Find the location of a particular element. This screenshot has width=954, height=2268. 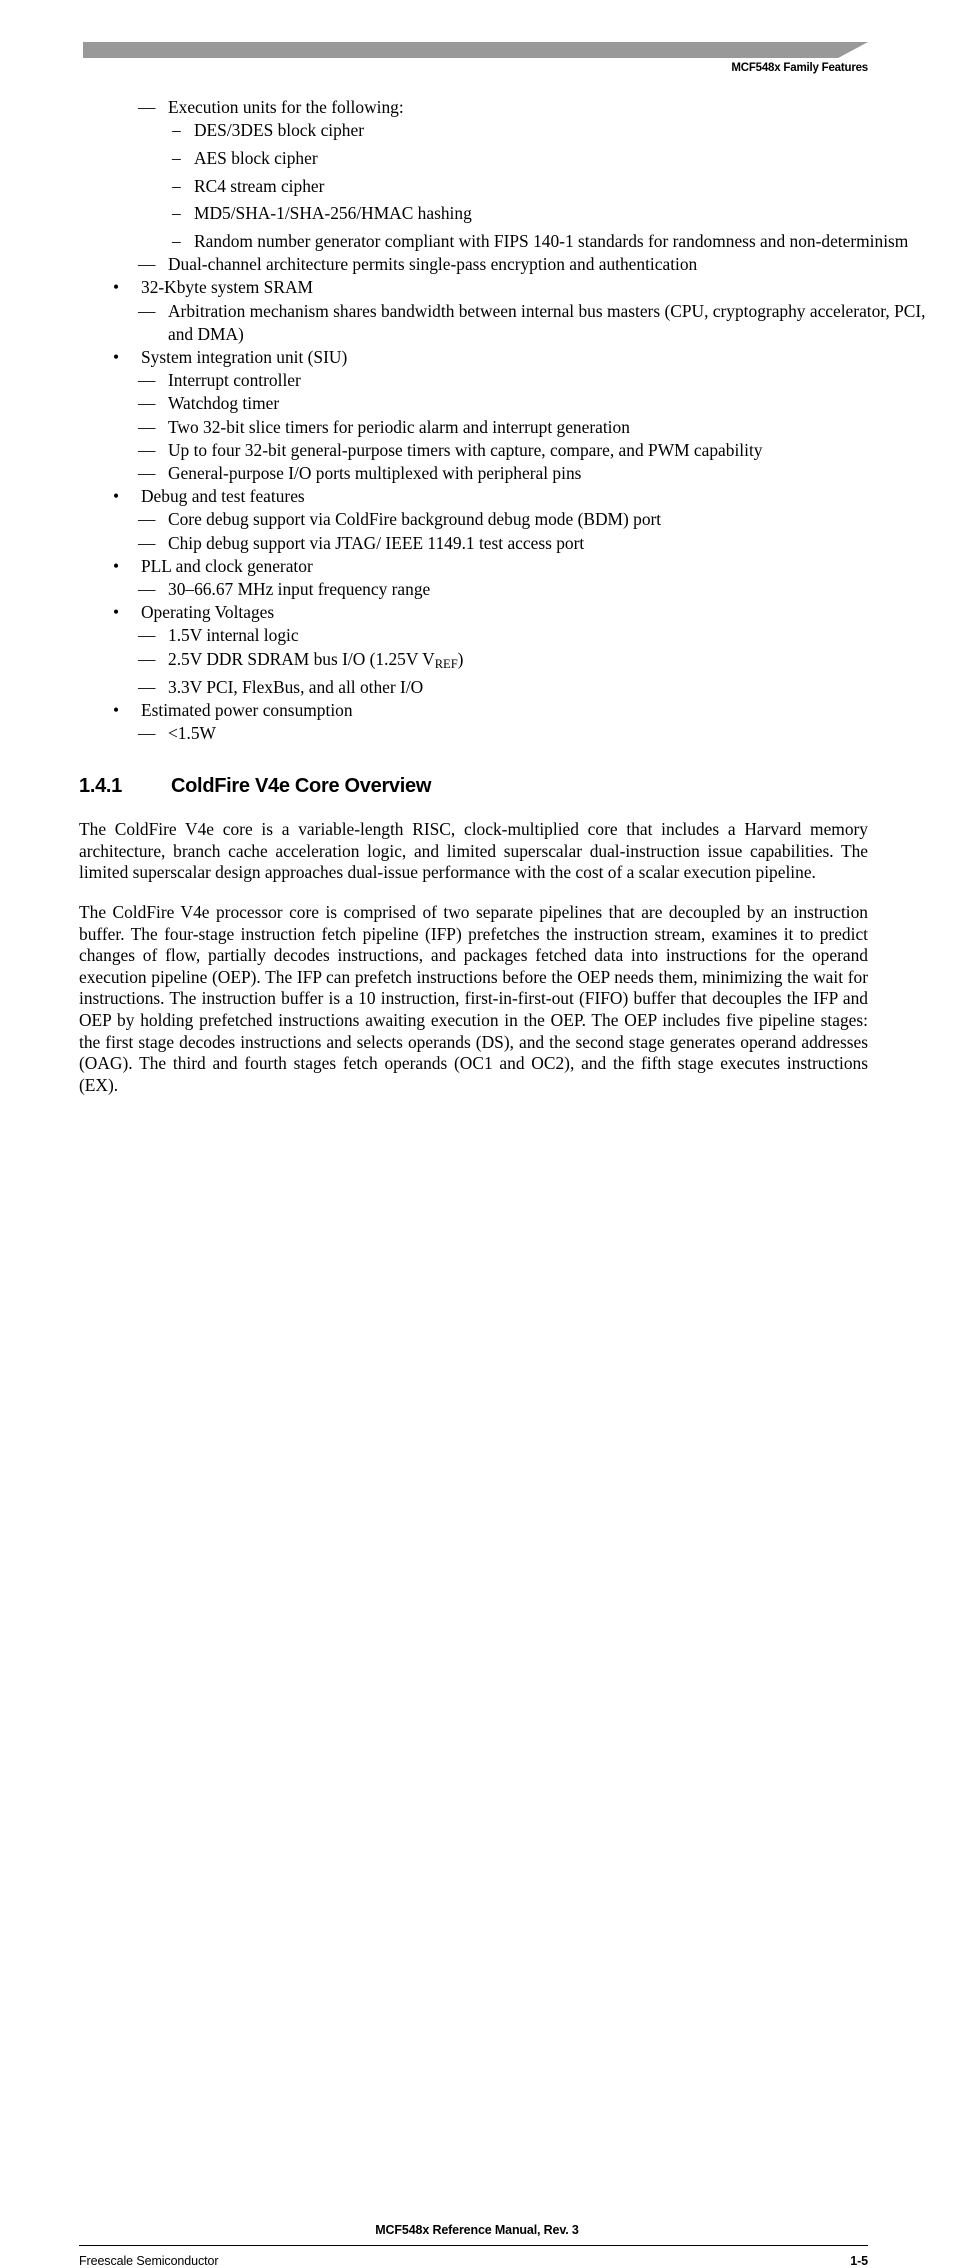

list-item: – RC4 stream cipher is located at coordinates (477, 186).